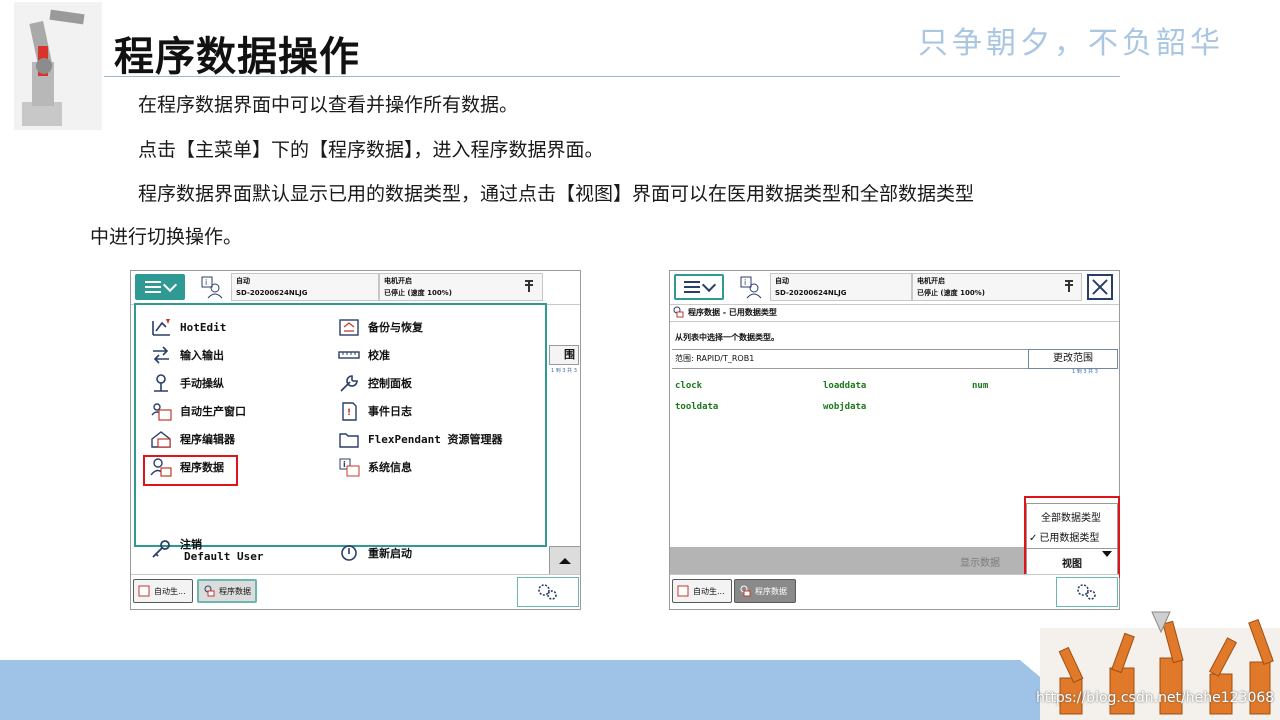 The width and height of the screenshot is (1280, 720). What do you see at coordinates (931, 281) in the screenshot?
I see `motor-state: 电机开启` at bounding box center [931, 281].